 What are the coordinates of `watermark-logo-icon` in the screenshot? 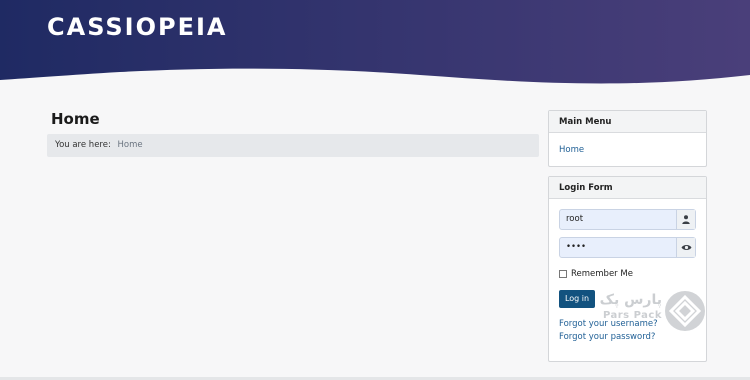 It's located at (685, 311).